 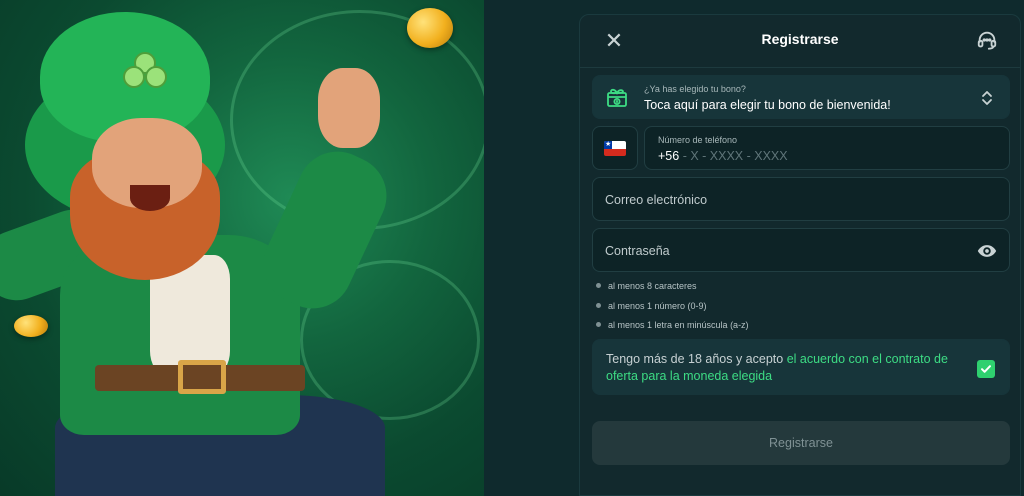 I want to click on belt-buckle, so click(x=202, y=377).